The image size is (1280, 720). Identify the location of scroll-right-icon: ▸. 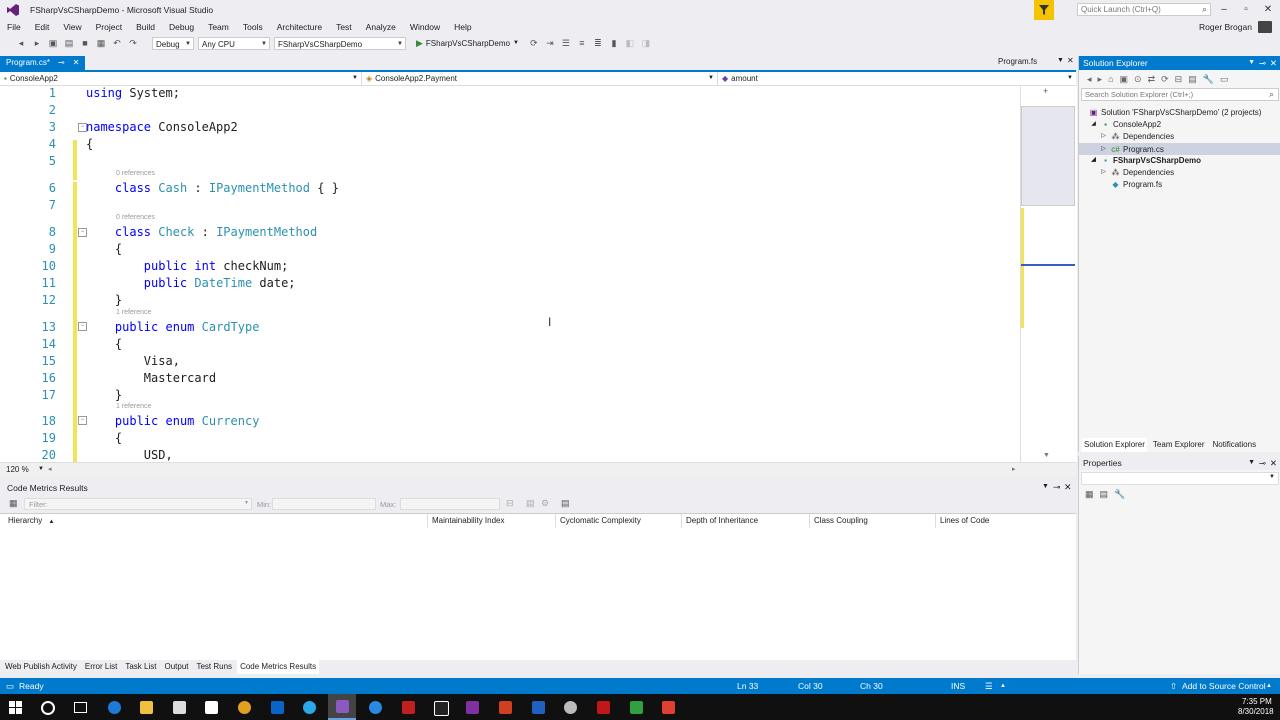
(1014, 469).